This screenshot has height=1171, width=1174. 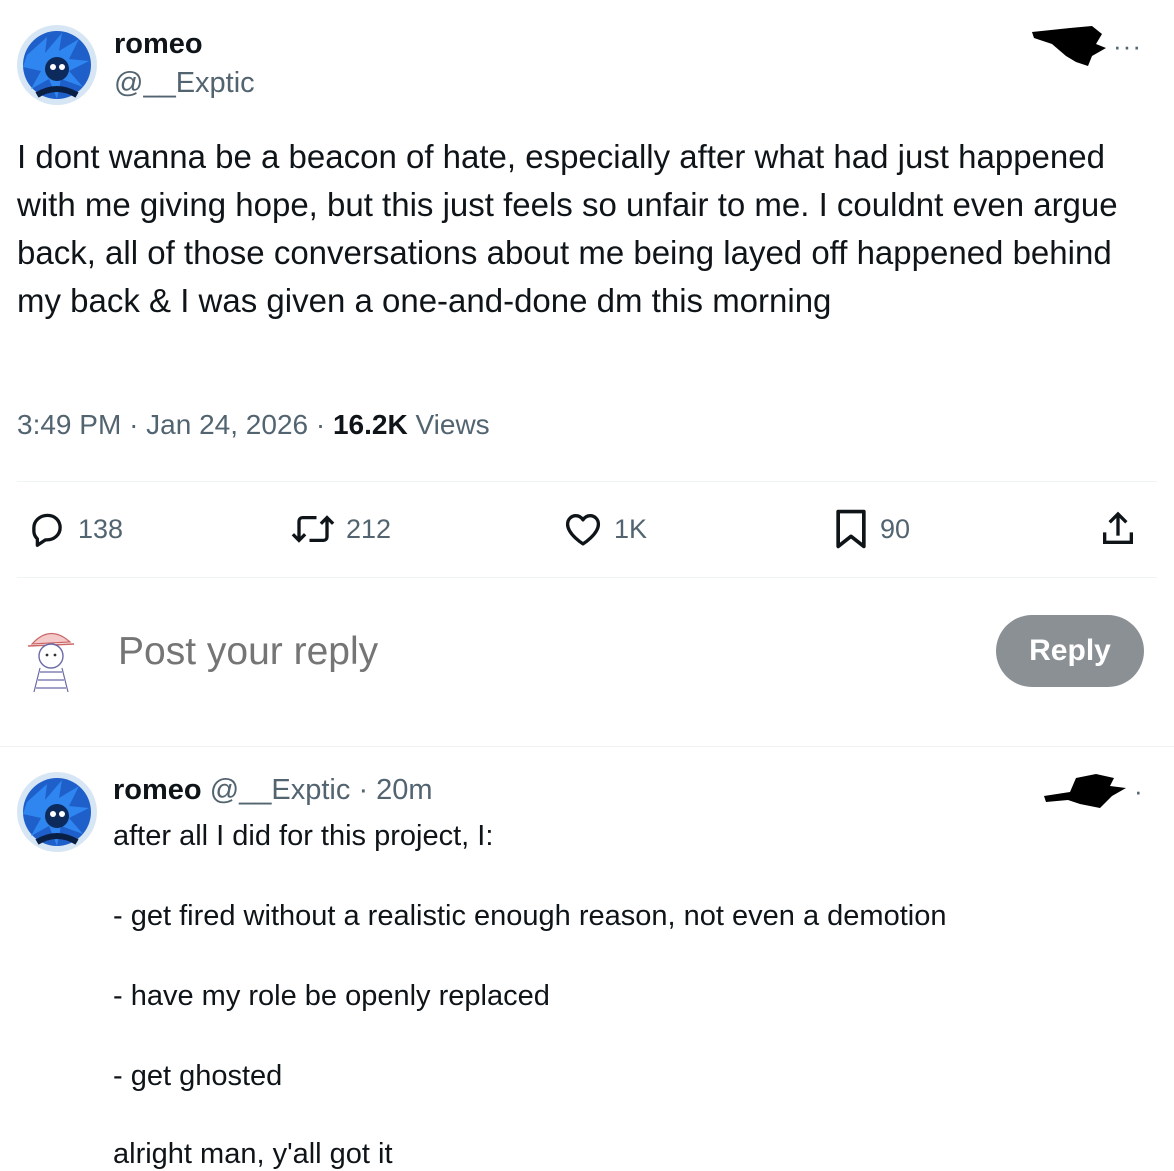 What do you see at coordinates (631, 528) in the screenshot?
I see `like-count: 1K` at bounding box center [631, 528].